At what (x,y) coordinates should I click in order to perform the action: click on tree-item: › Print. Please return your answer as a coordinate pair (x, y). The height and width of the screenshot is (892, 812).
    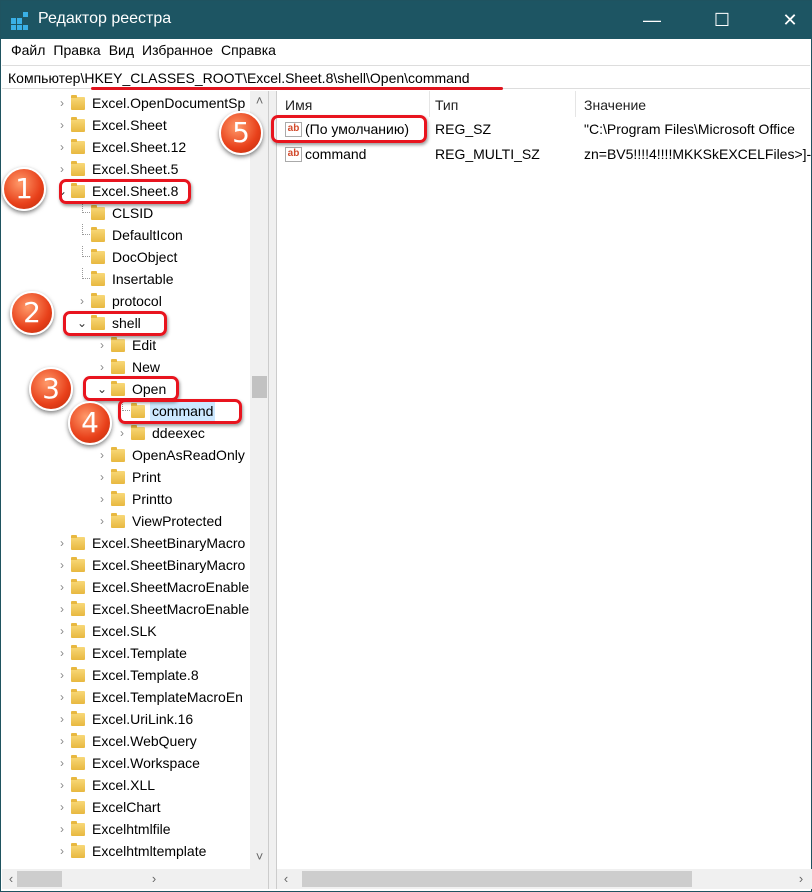
    Looking at the image, I should click on (126, 477).